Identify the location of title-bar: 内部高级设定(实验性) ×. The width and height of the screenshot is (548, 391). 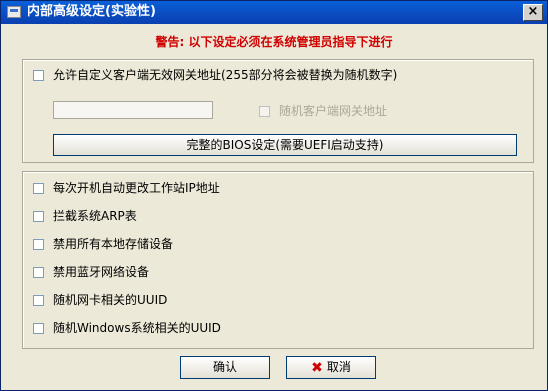
(274, 12).